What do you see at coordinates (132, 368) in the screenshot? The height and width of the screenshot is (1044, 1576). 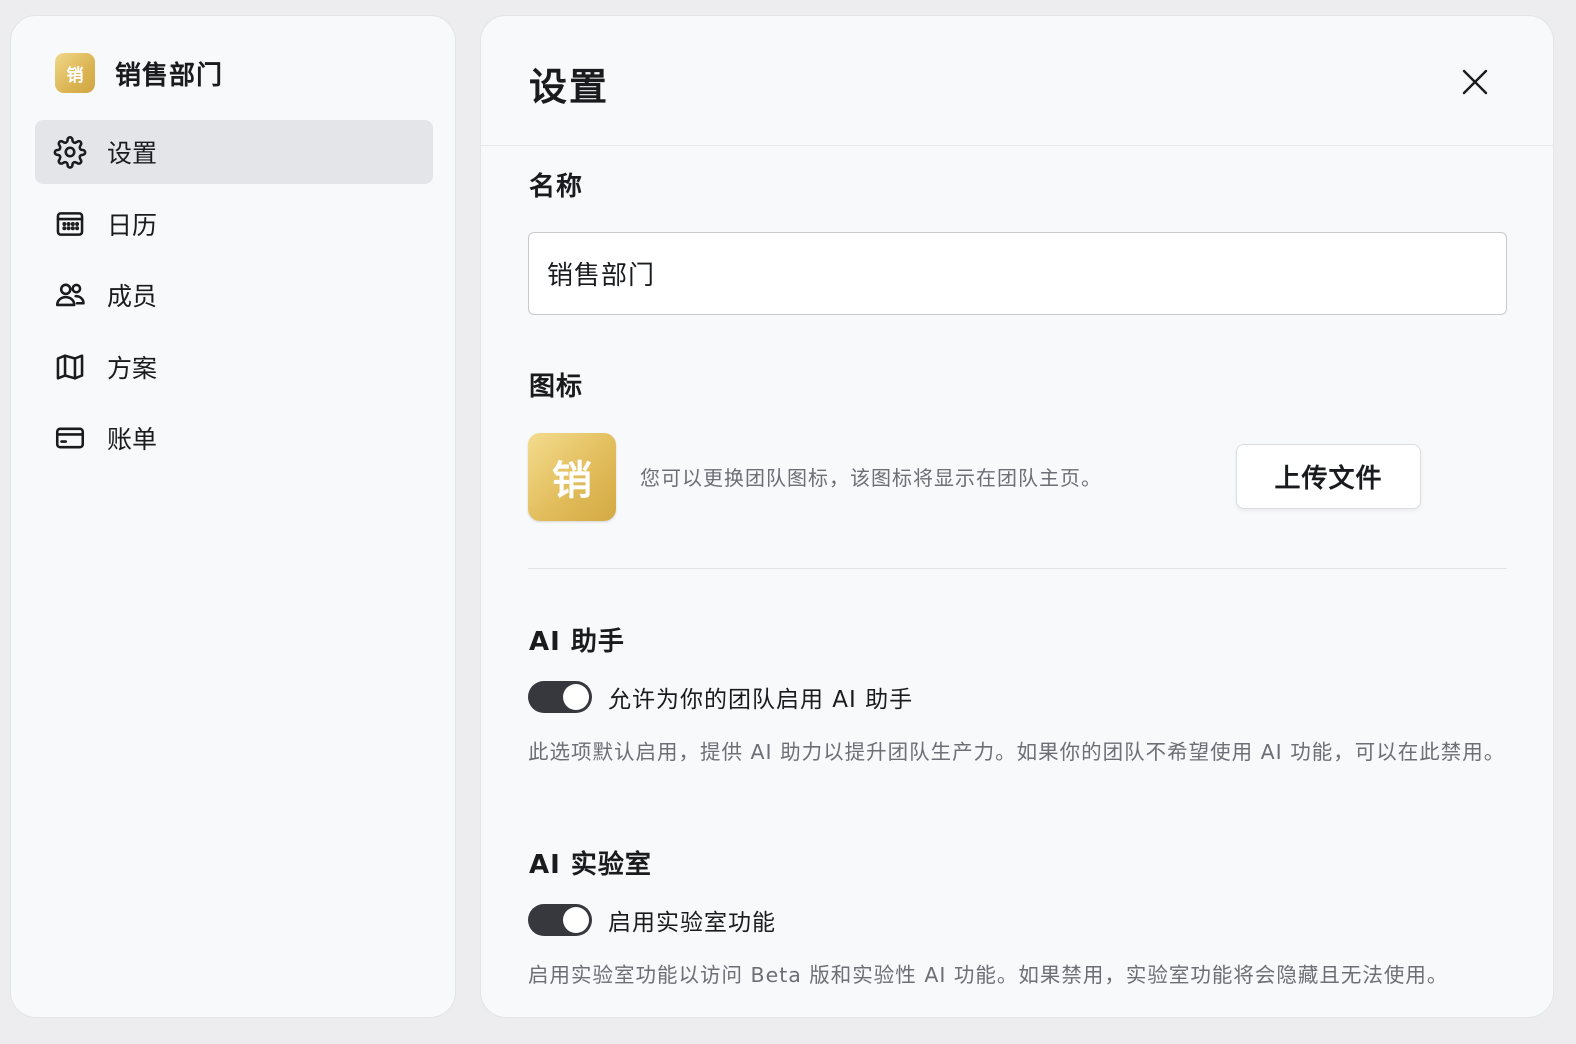 I see `sidebar-item-label: 方案` at bounding box center [132, 368].